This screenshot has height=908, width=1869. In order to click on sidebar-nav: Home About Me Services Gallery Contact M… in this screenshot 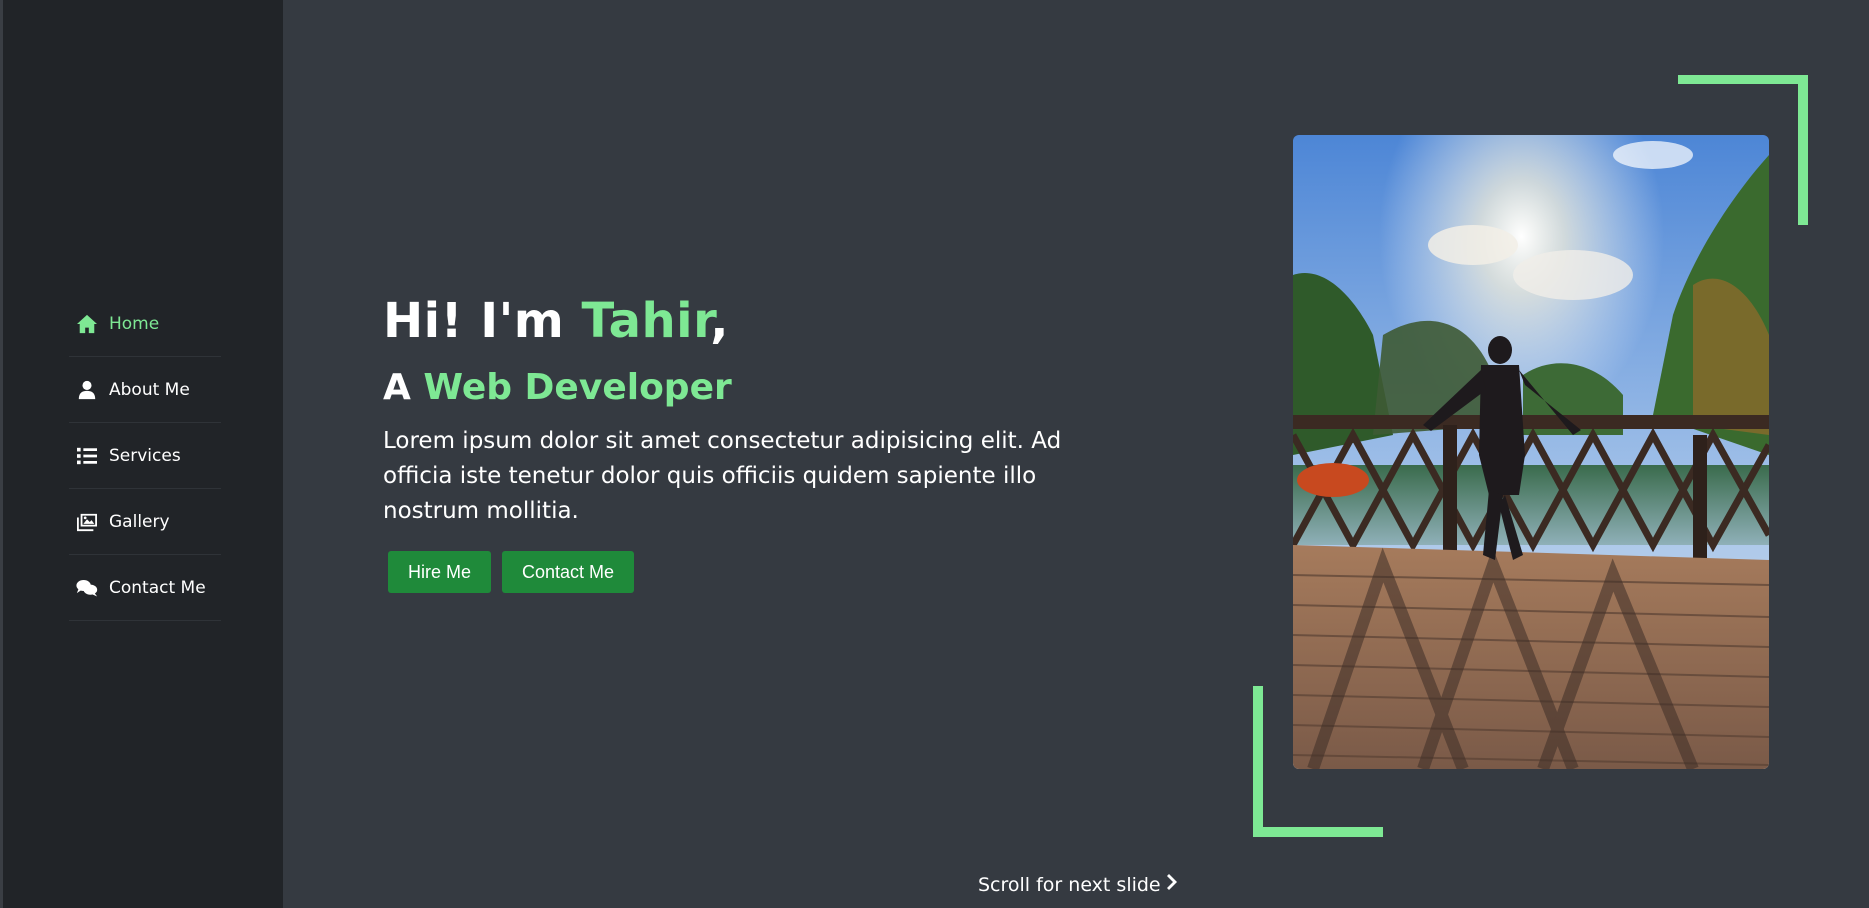, I will do `click(145, 456)`.